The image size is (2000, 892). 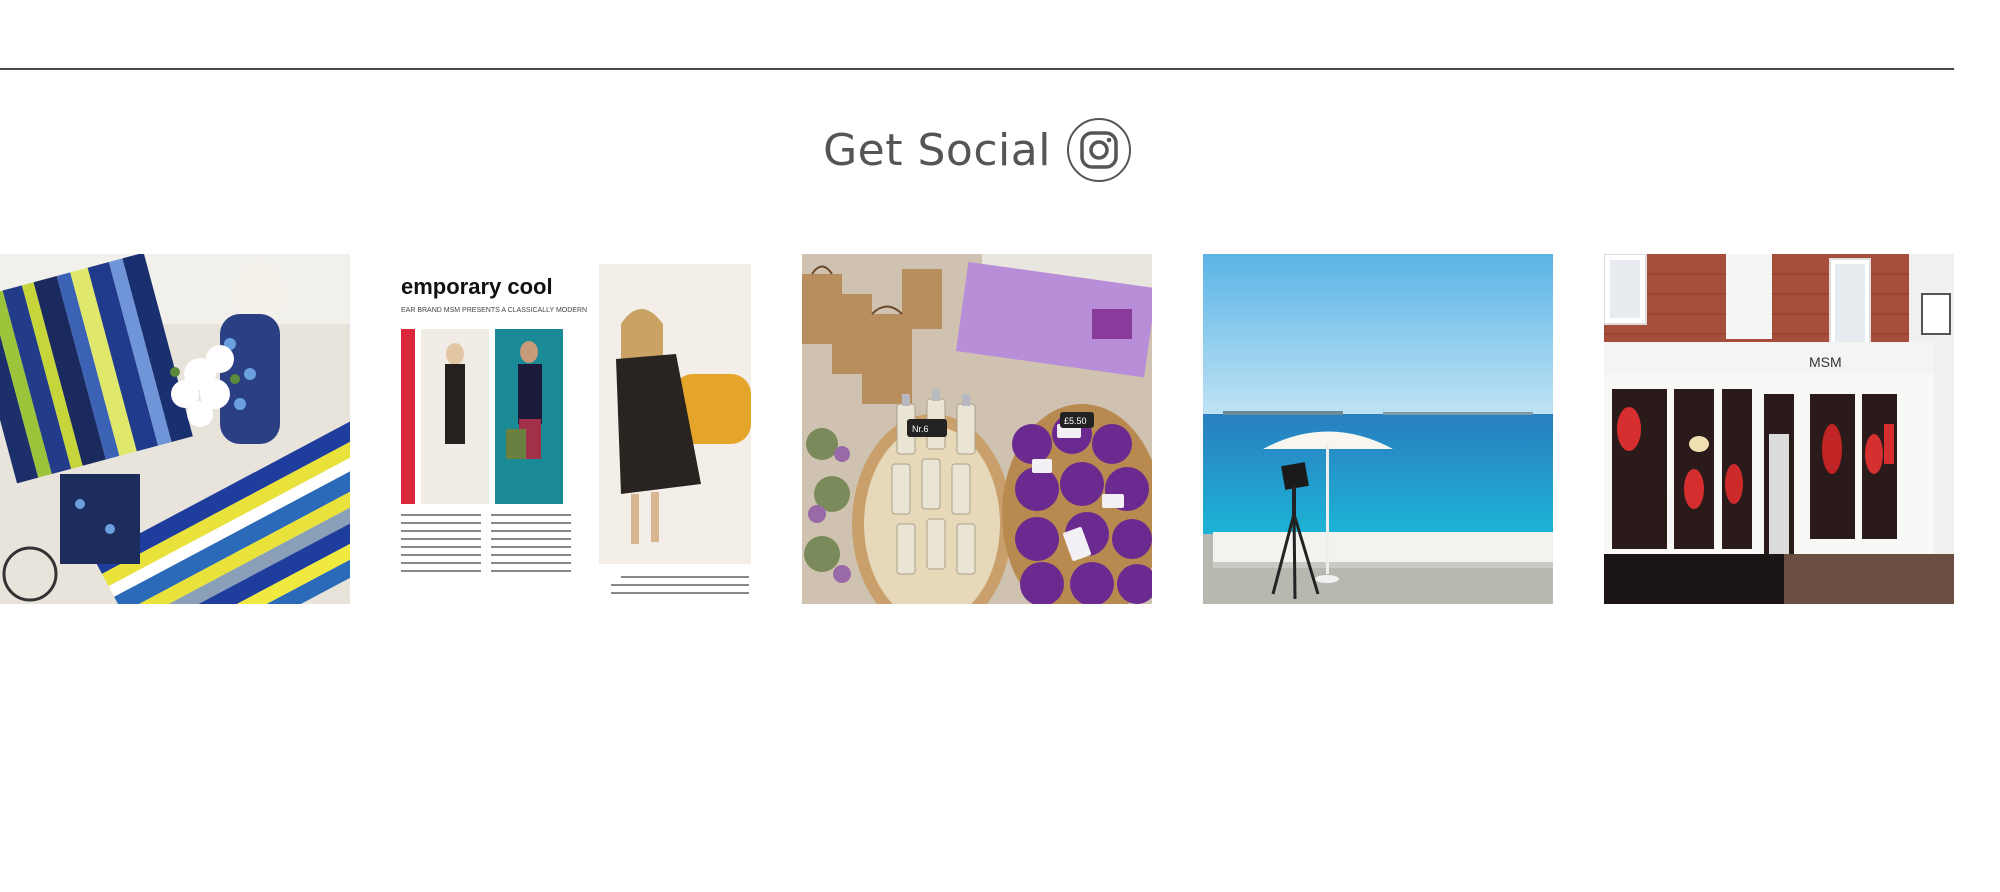 What do you see at coordinates (937, 150) in the screenshot?
I see `section-title: Get Social` at bounding box center [937, 150].